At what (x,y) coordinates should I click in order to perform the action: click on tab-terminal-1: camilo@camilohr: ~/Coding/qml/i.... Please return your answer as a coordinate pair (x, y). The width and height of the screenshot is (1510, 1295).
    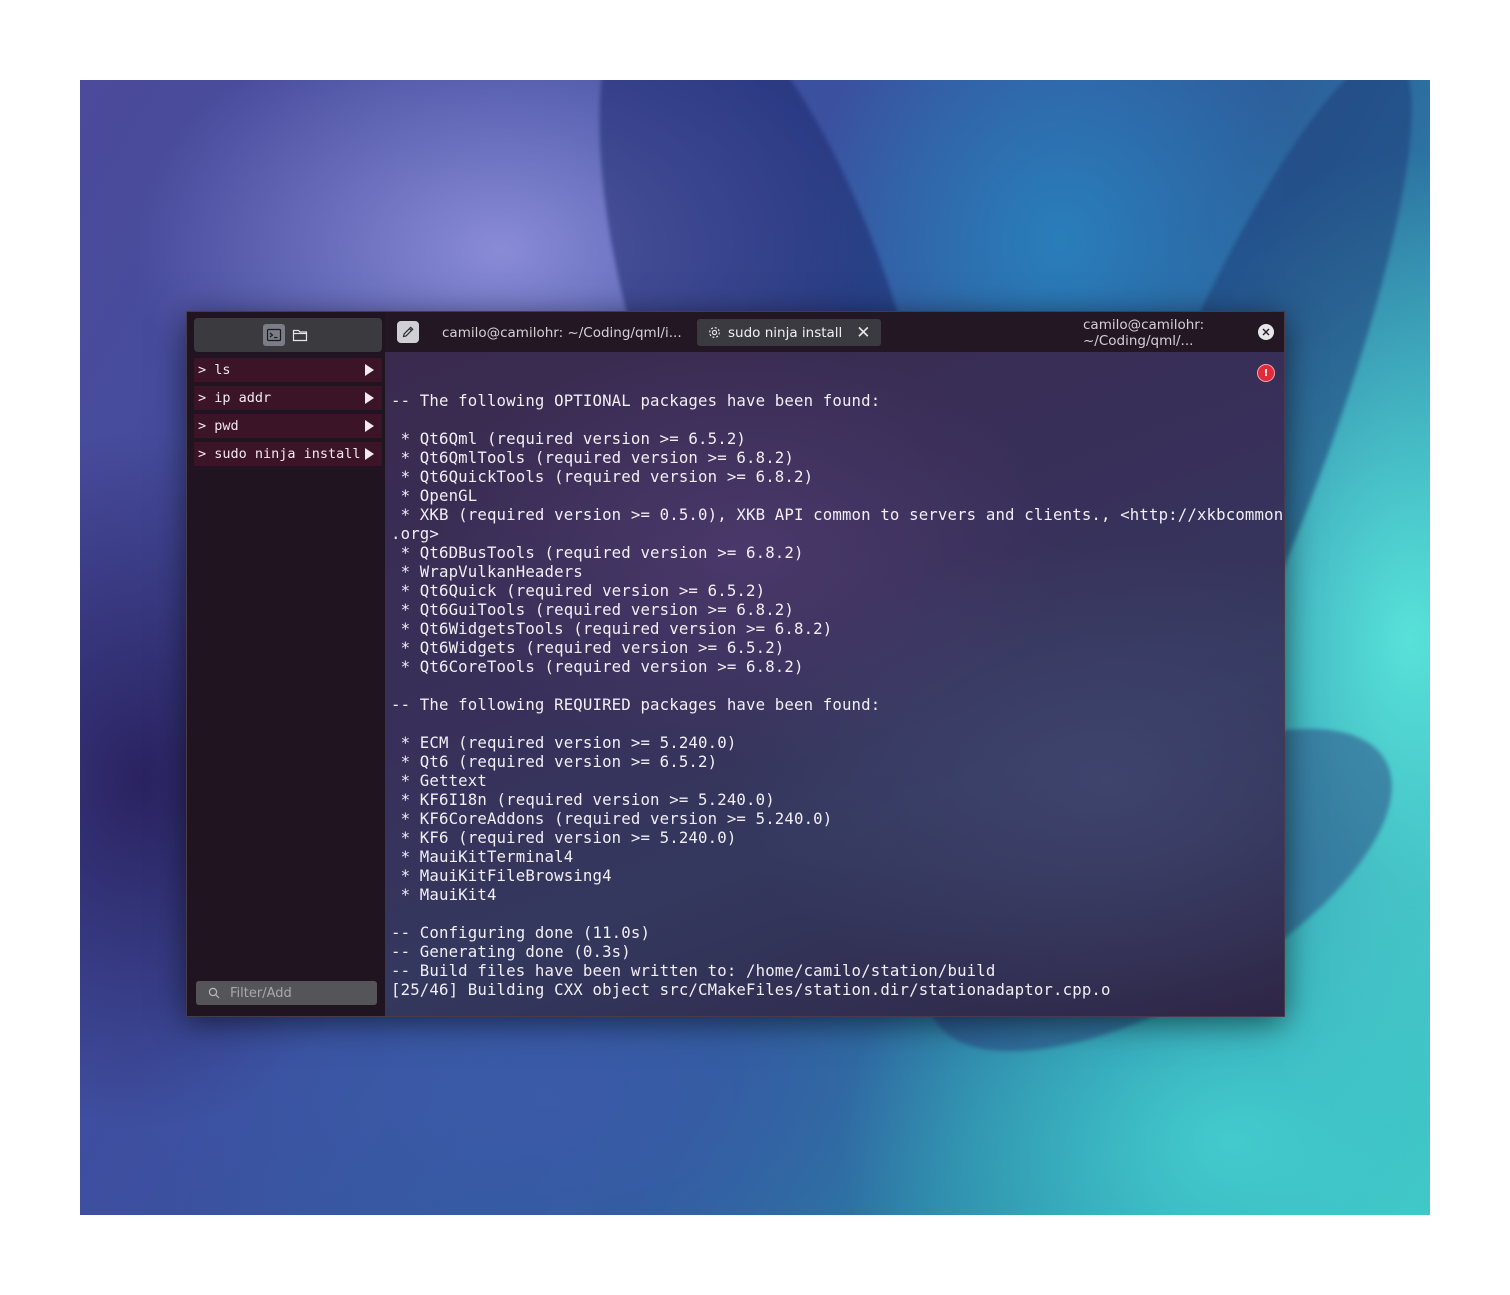
    Looking at the image, I should click on (562, 332).